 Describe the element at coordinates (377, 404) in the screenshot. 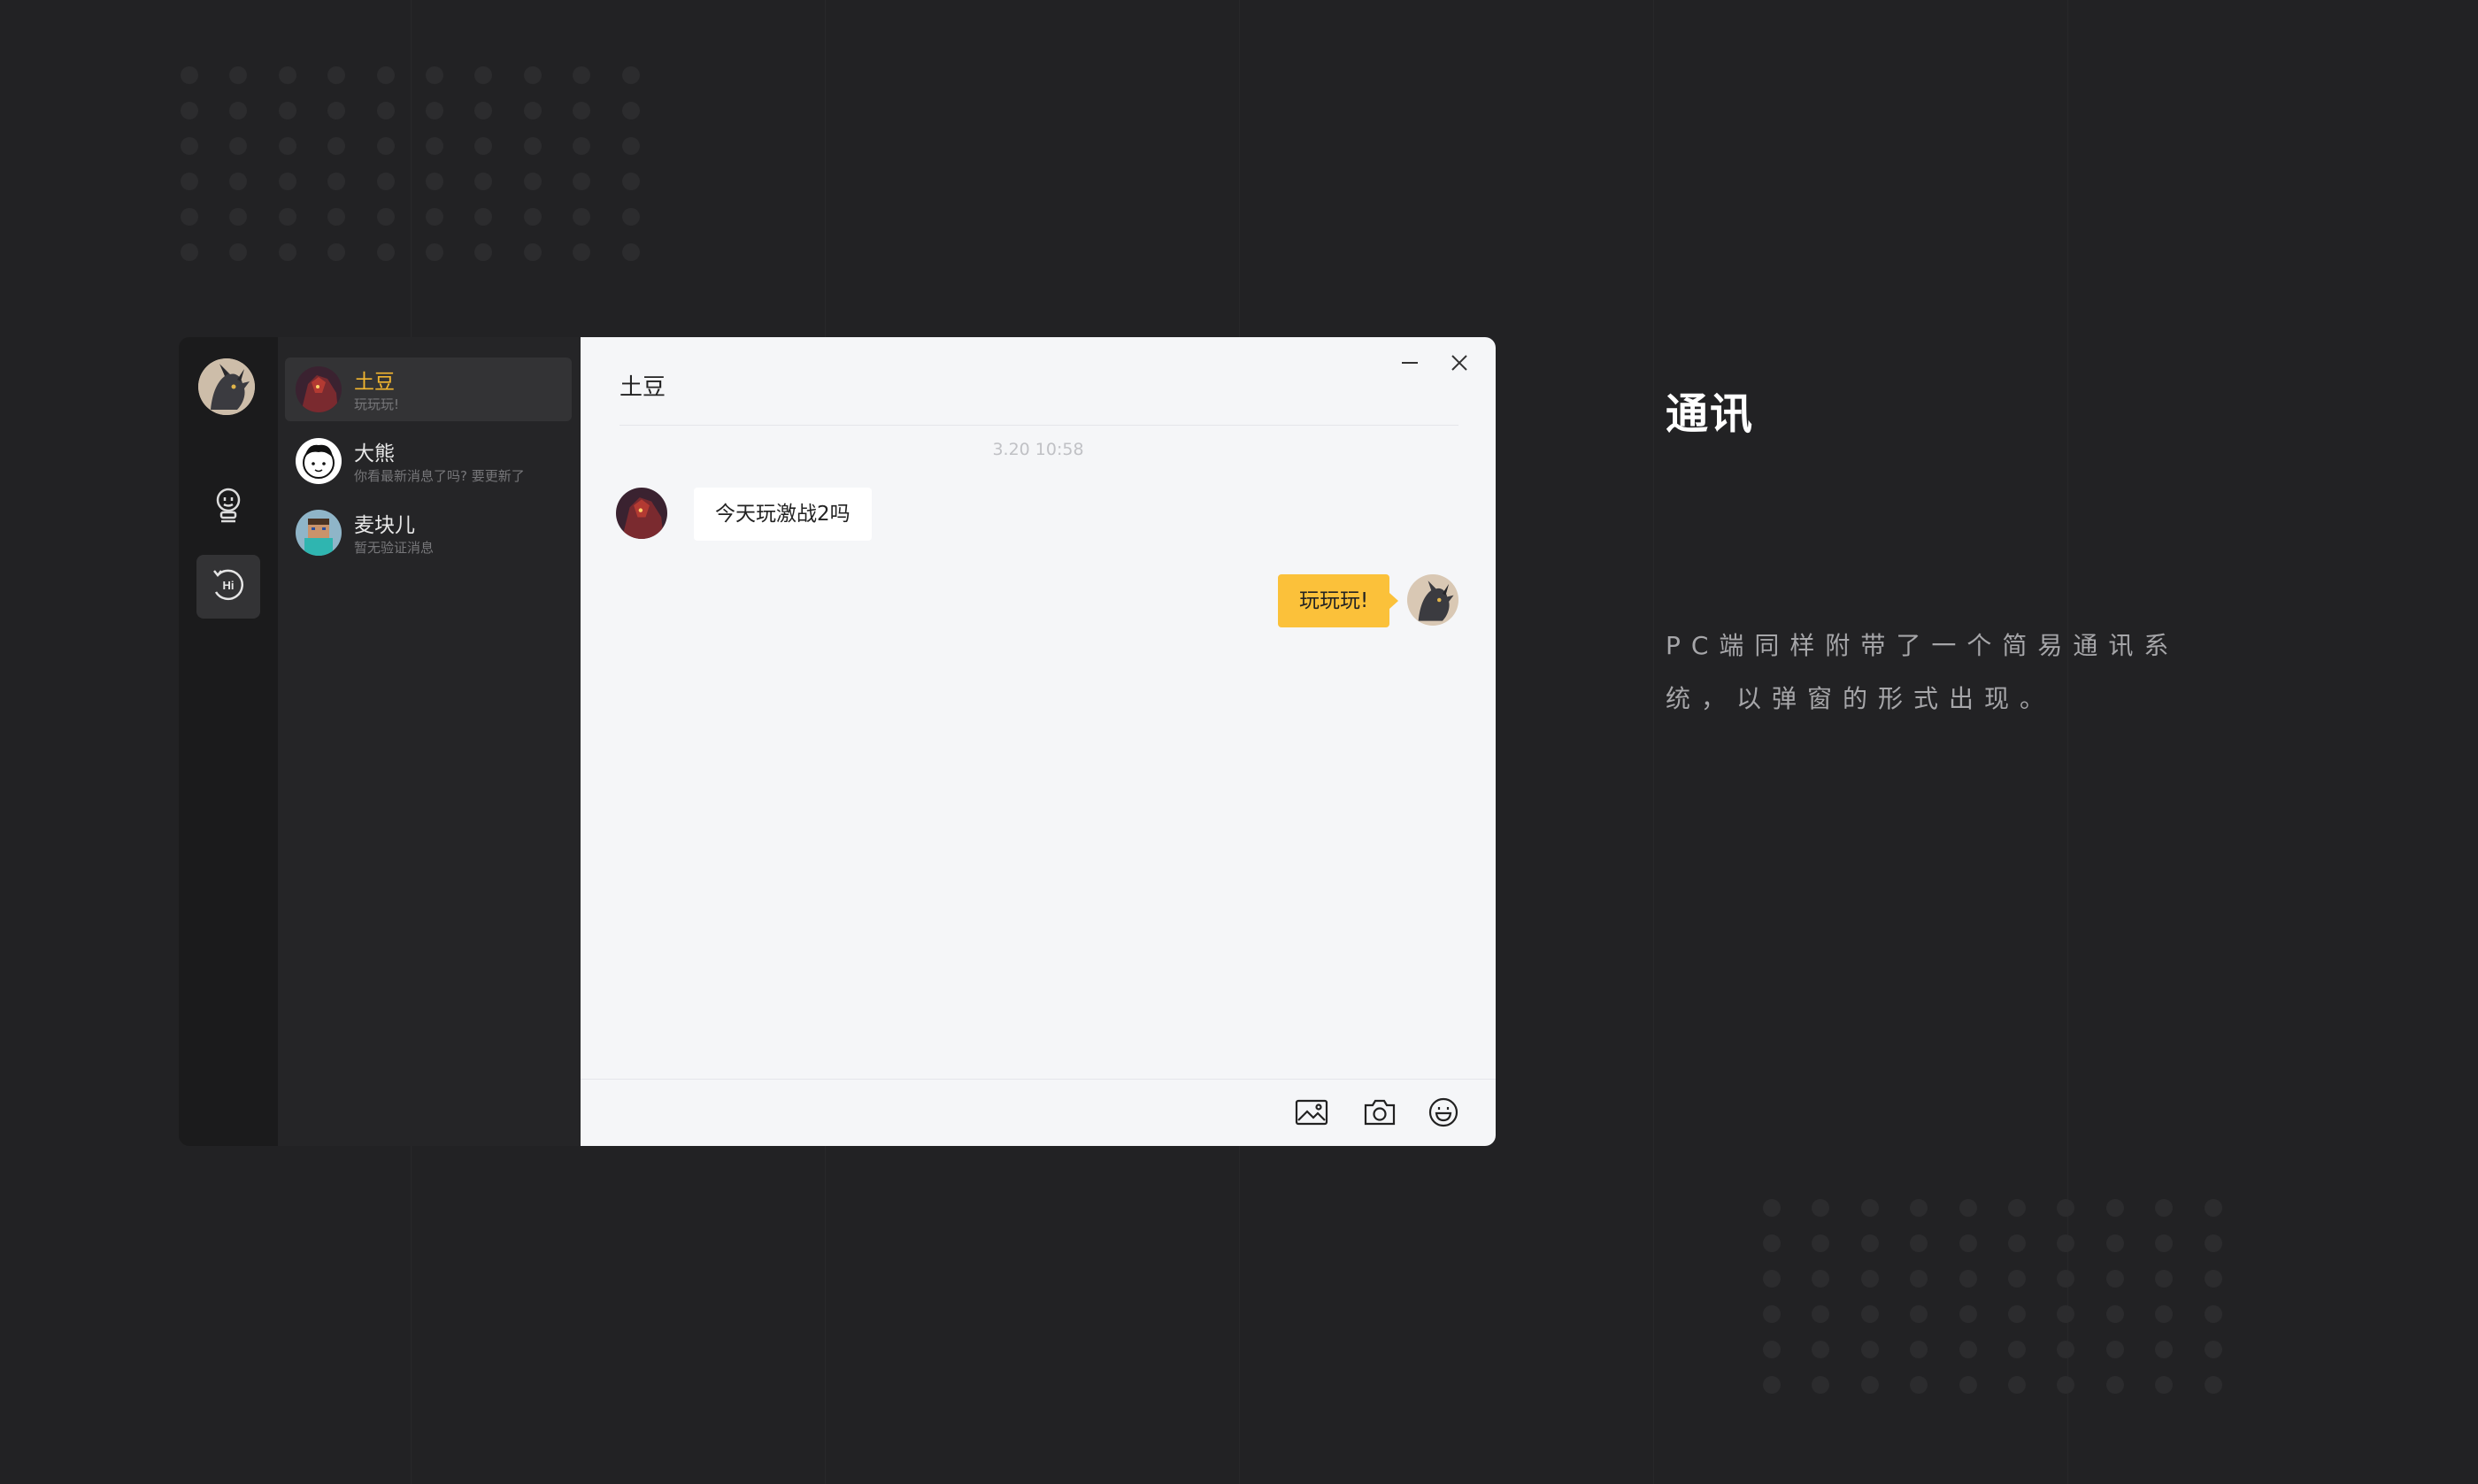

I see `contact-preview: 玩玩玩!` at that location.